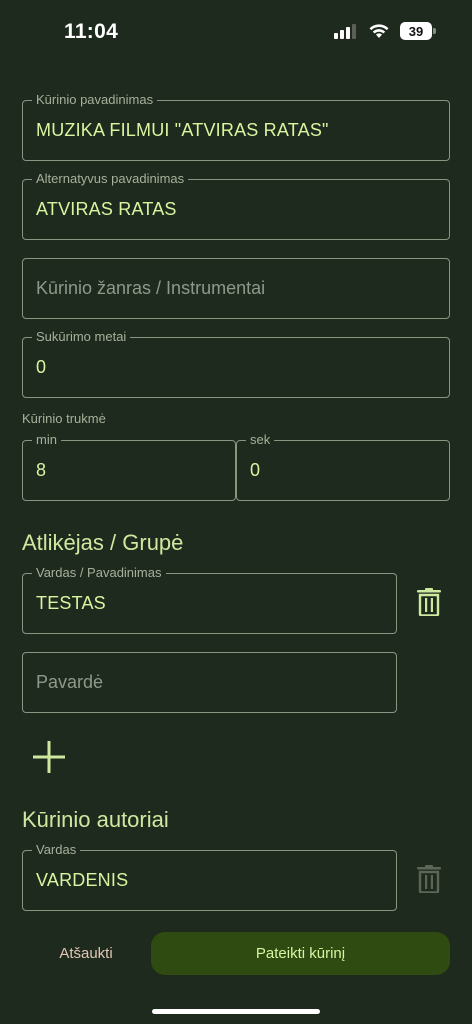 This screenshot has height=1024, width=472. I want to click on cellular-signal-icon, so click(345, 31).